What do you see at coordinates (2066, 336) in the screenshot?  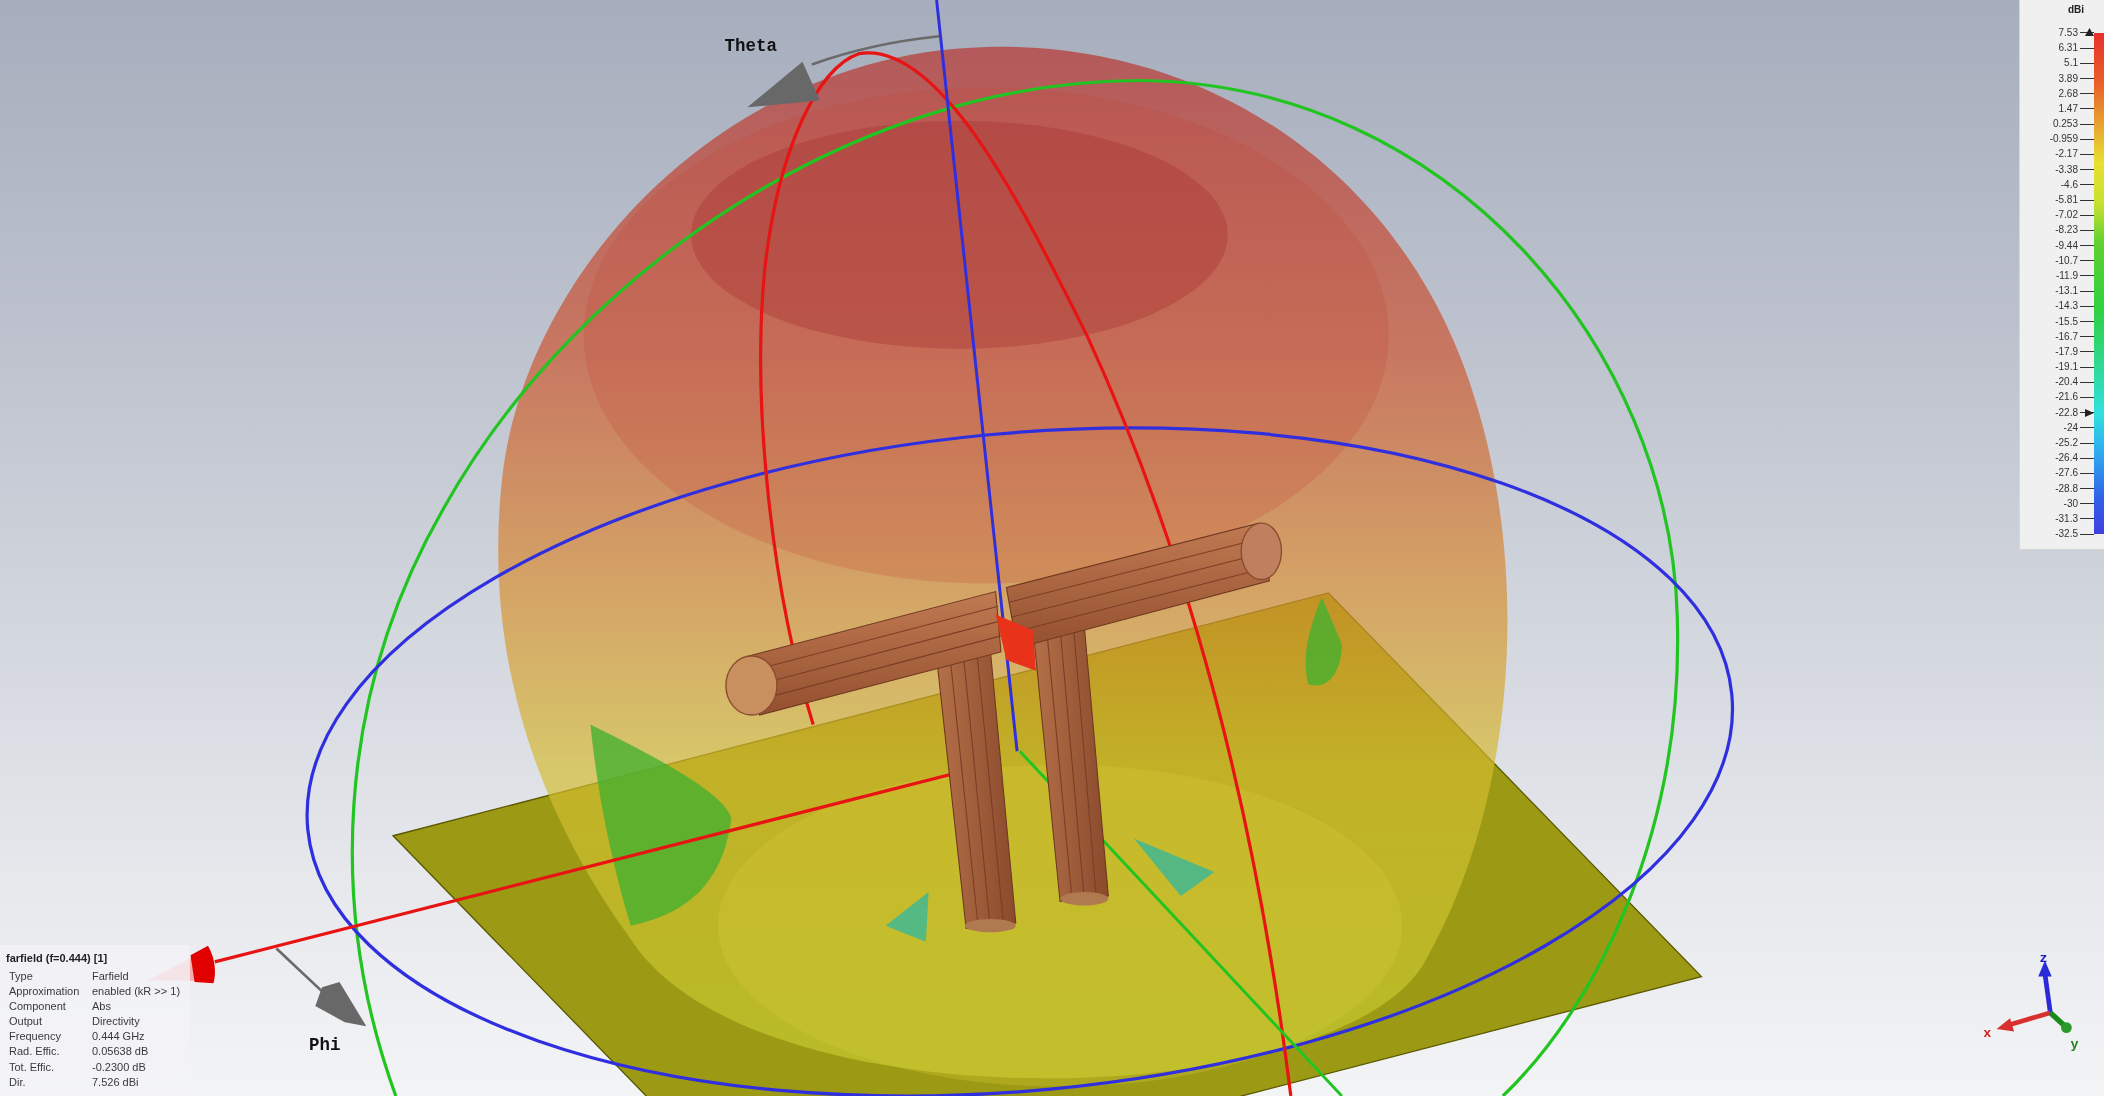 I see `tick-label: -16.7` at bounding box center [2066, 336].